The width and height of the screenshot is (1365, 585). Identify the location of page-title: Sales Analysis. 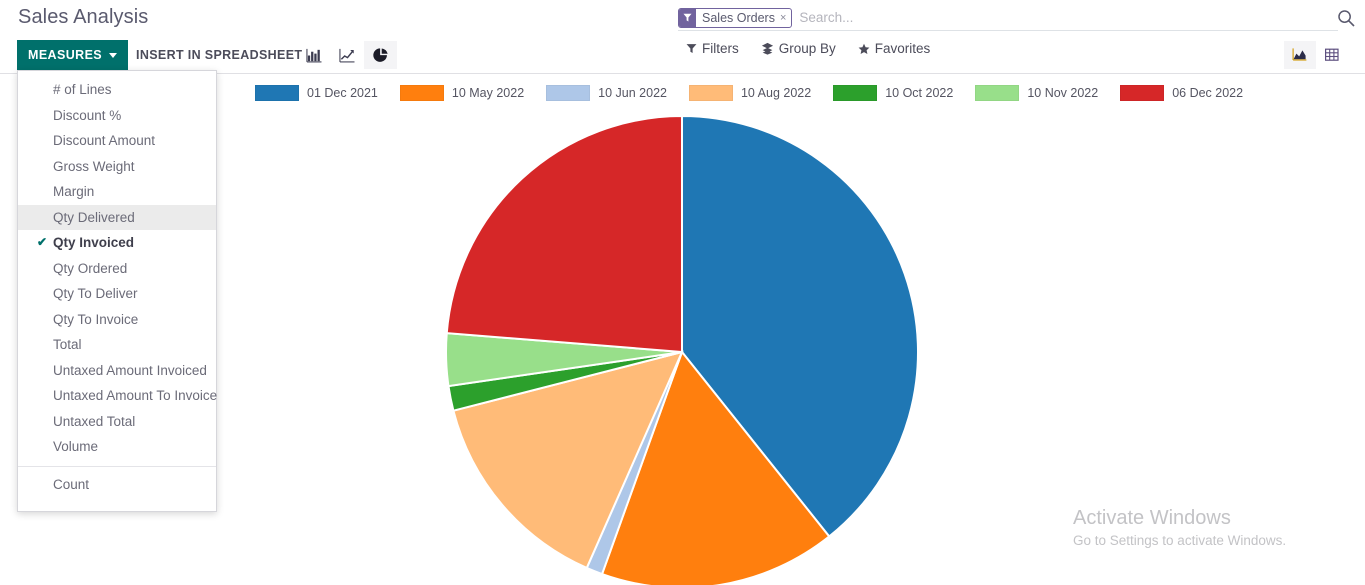
(83, 17).